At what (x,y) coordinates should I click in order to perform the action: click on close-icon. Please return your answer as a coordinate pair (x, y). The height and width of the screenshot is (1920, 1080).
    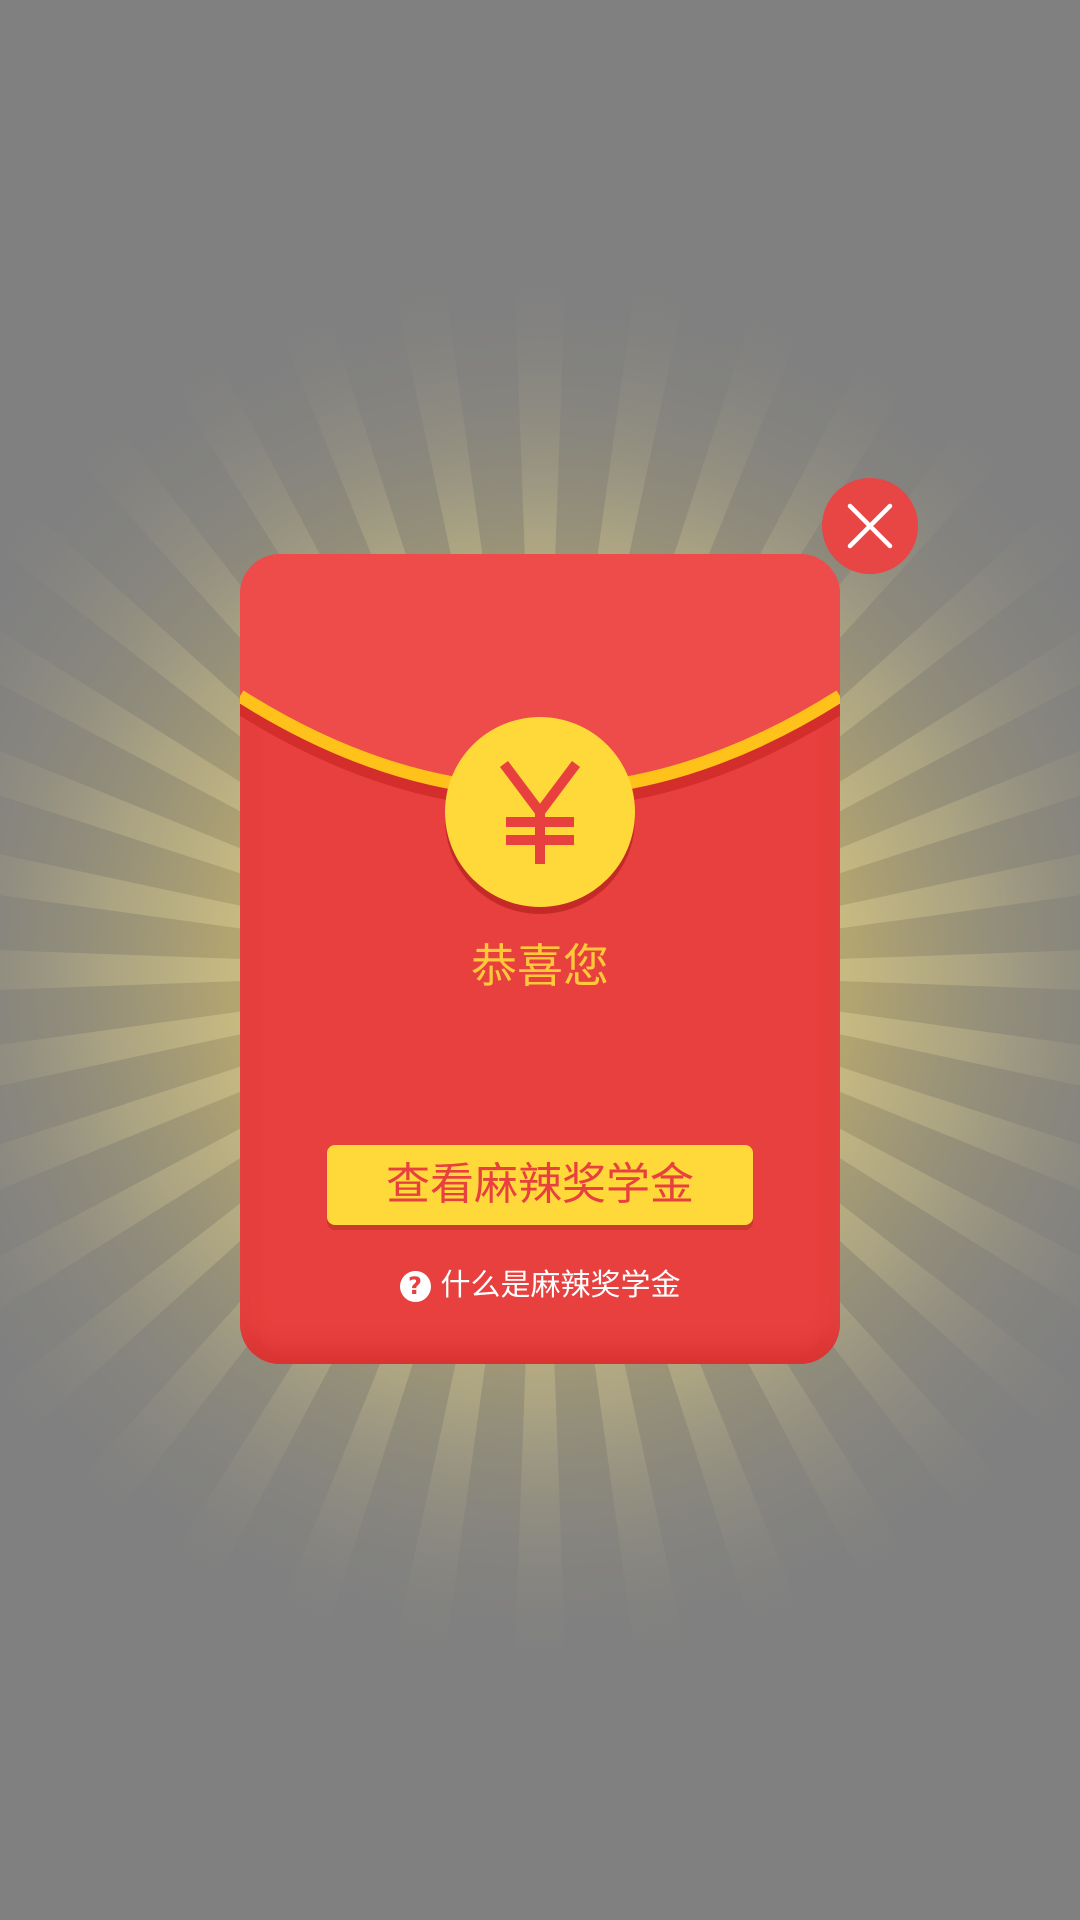
    Looking at the image, I should click on (870, 526).